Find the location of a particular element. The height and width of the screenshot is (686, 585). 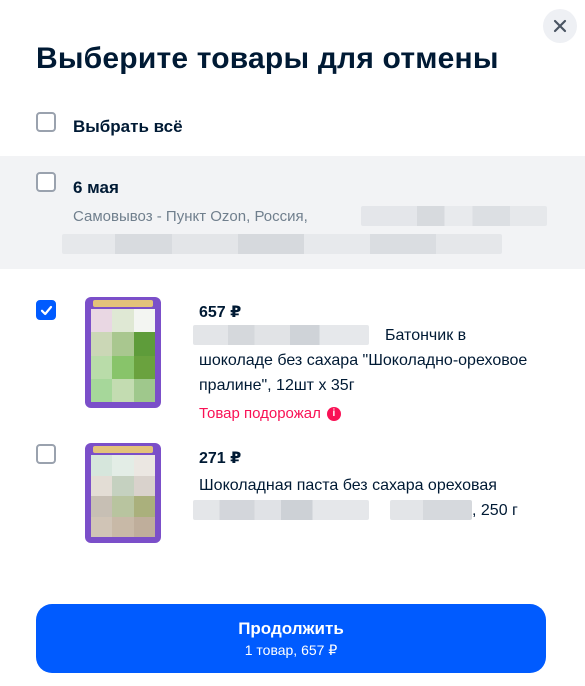

continue-button: Продолжить 1 товар, 657 ₽ is located at coordinates (291, 638).